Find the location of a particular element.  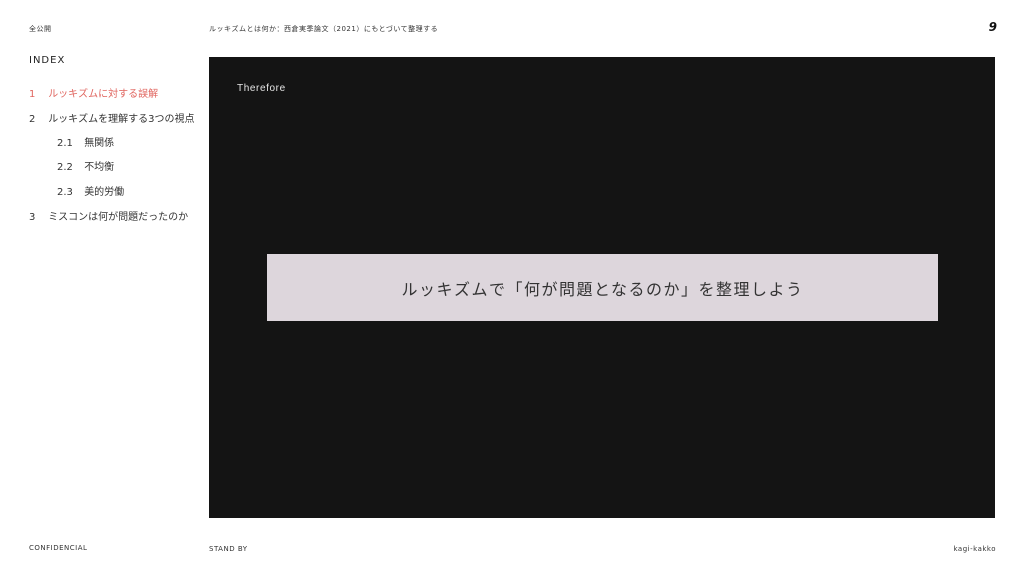

toc-item-1: 1 ルッキズムに対する誤解 is located at coordinates (93, 92).